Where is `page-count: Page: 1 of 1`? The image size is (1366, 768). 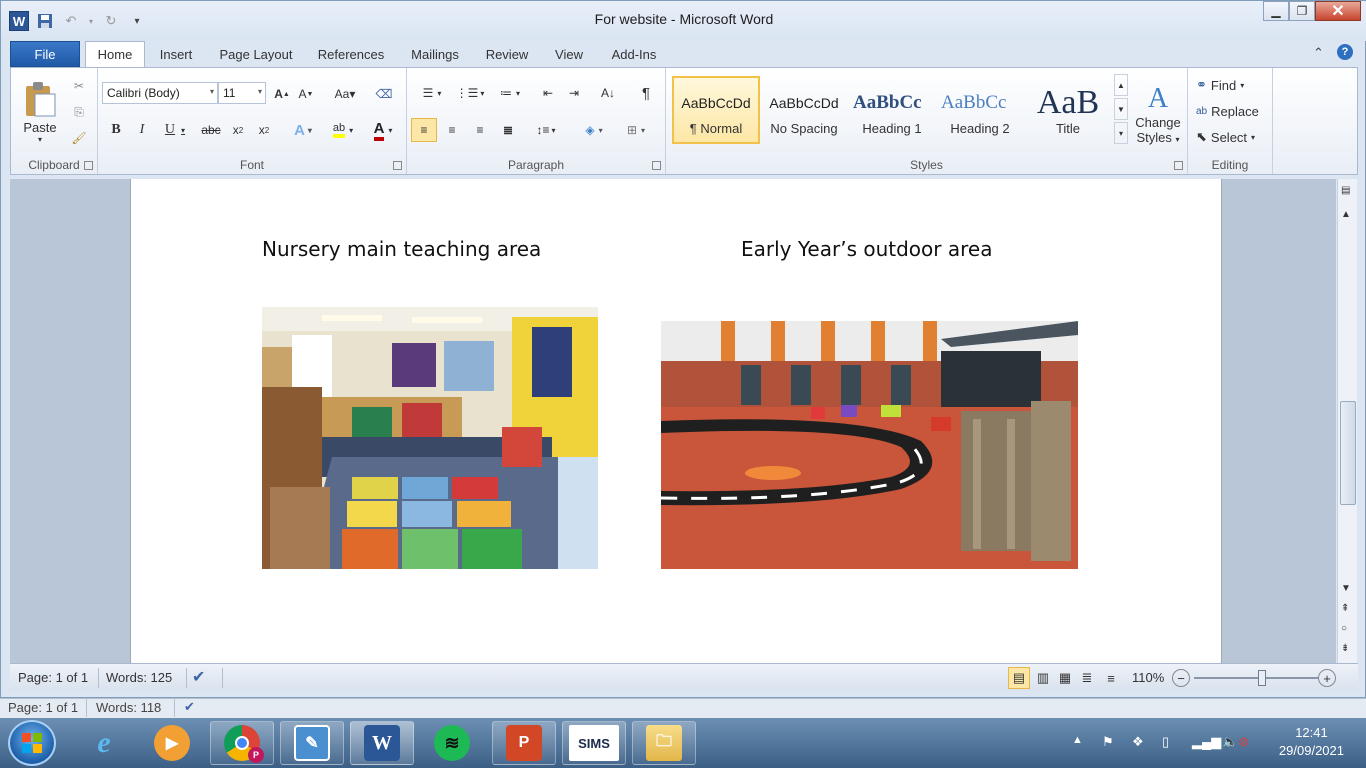 page-count: Page: 1 of 1 is located at coordinates (53, 677).